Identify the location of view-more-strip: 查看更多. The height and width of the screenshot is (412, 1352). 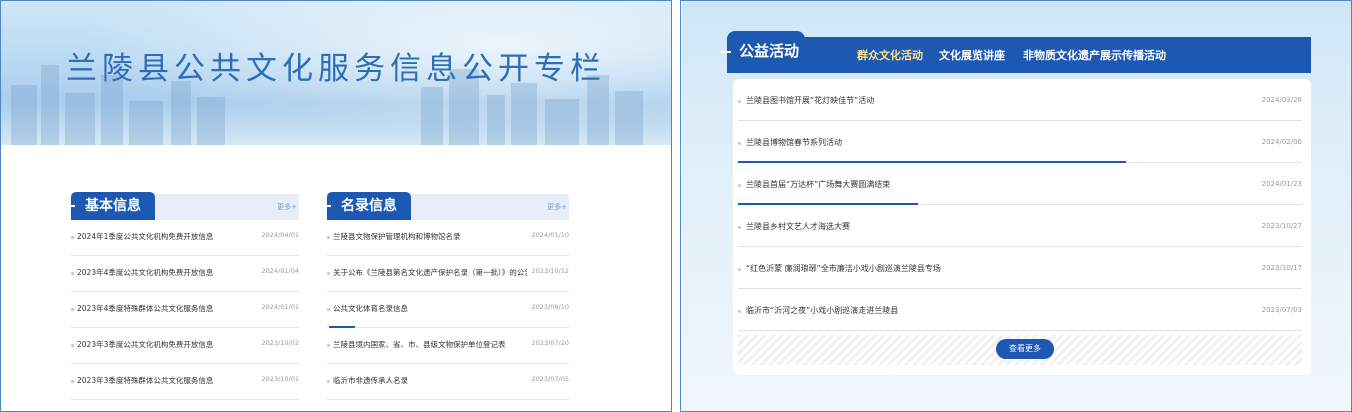
(1020, 350).